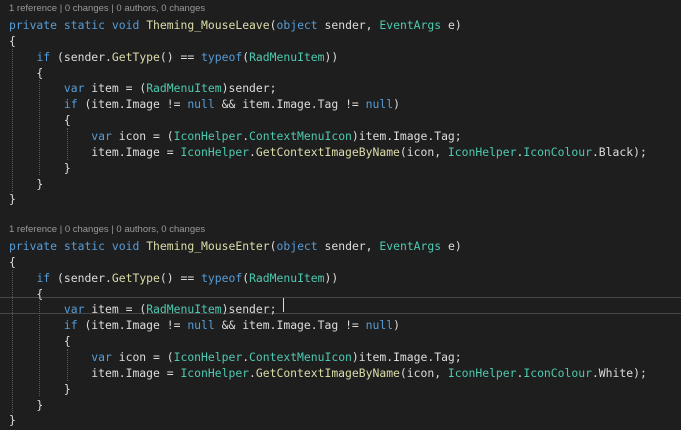  What do you see at coordinates (619, 151) in the screenshot?
I see `code-text: .Black);` at bounding box center [619, 151].